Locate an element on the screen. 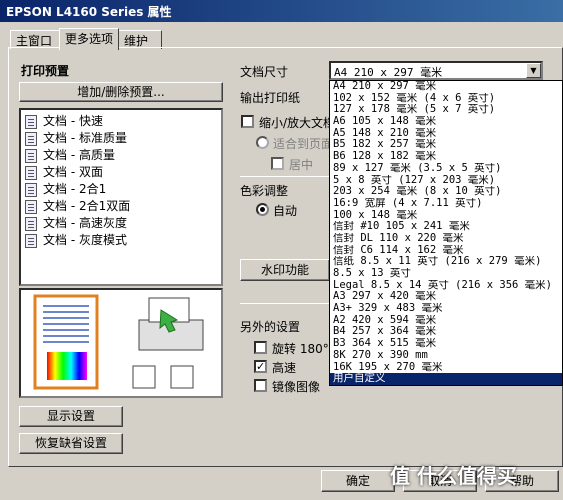 The height and width of the screenshot is (500, 563). window-title: EPSON L4160 Series 属性 is located at coordinates (89, 12).